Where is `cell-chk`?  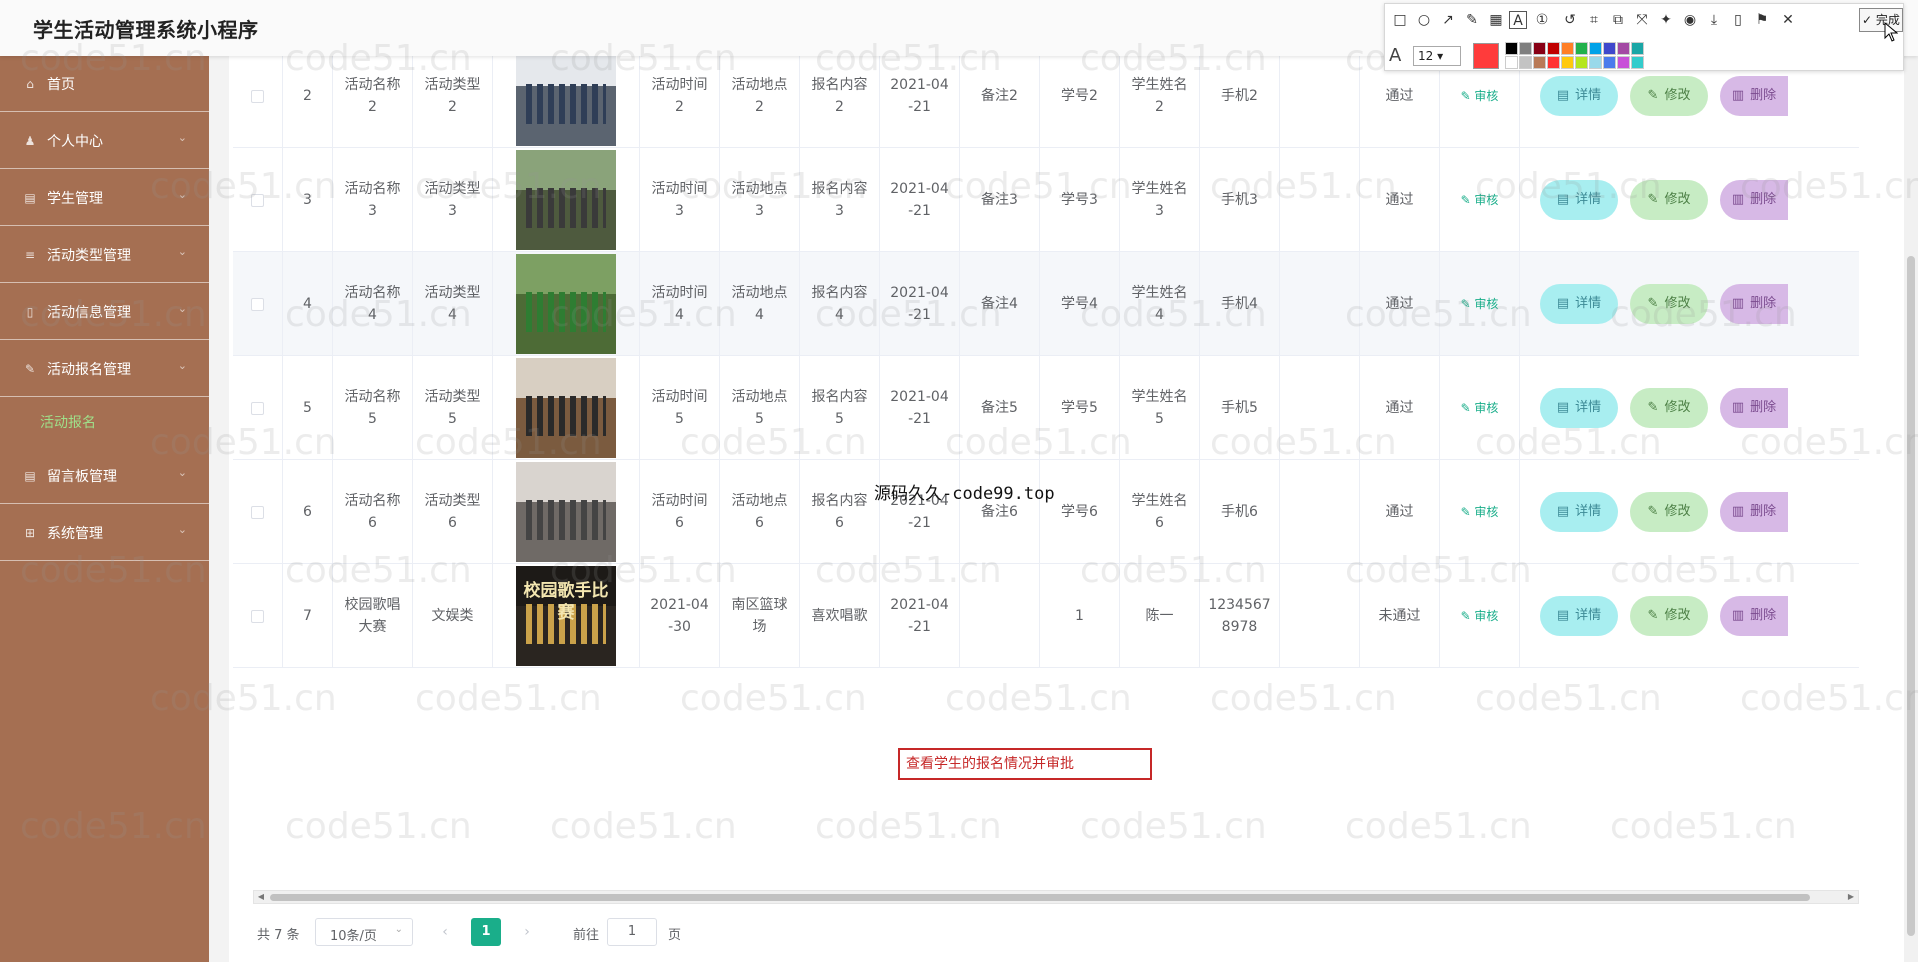 cell-chk is located at coordinates (258, 512).